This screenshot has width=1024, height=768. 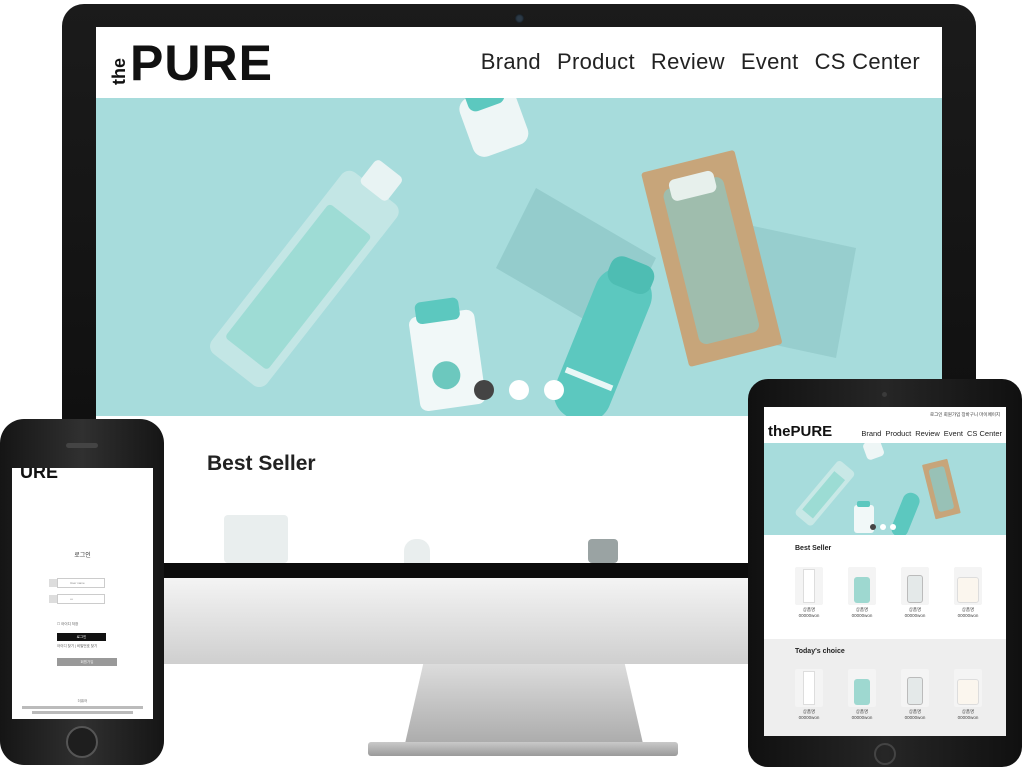 I want to click on monitor-base, so click(x=523, y=749).